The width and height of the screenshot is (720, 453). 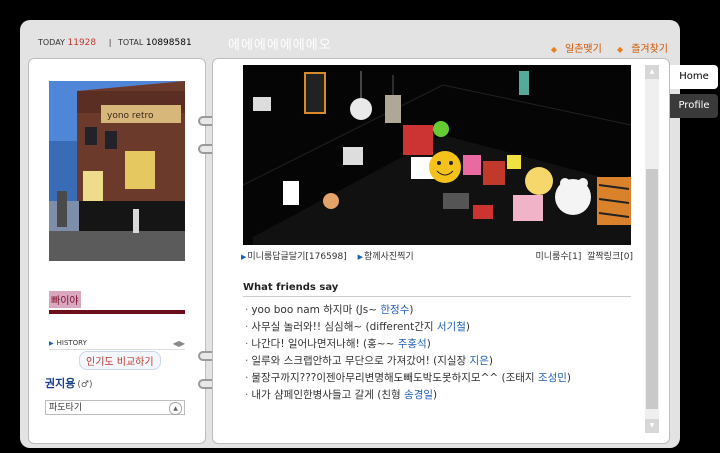 What do you see at coordinates (418, 395) in the screenshot?
I see `comment-author-link: 송경일` at bounding box center [418, 395].